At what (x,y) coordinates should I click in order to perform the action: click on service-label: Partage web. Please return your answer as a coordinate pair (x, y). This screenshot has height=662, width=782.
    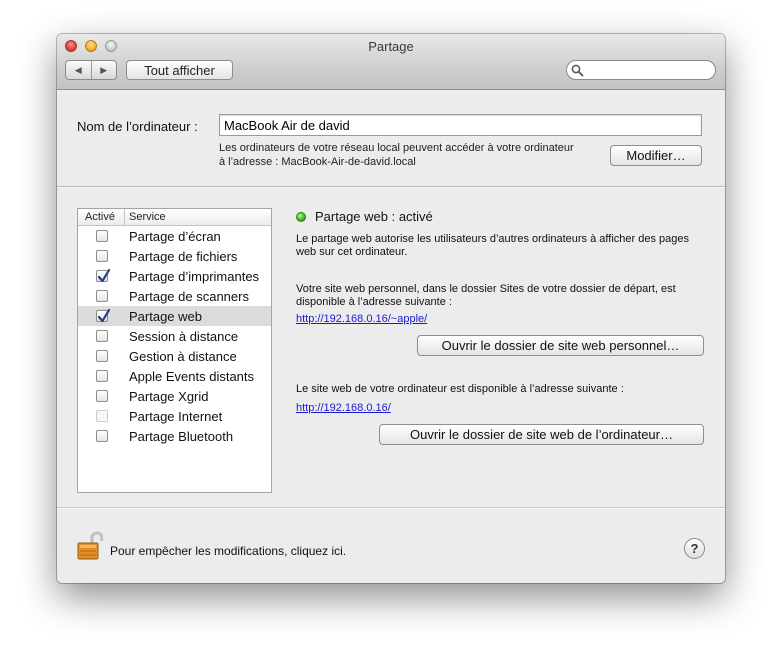
    Looking at the image, I should click on (165, 316).